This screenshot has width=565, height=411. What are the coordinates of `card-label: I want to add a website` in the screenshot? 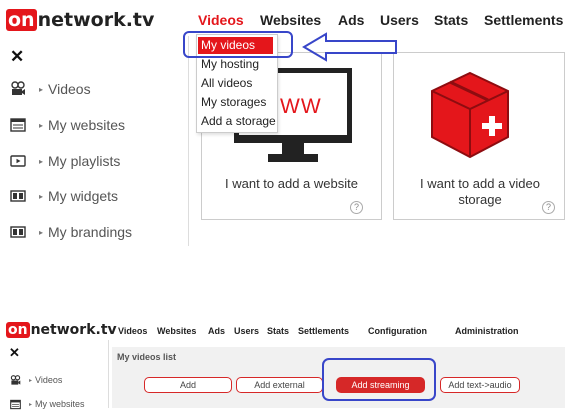 It's located at (291, 183).